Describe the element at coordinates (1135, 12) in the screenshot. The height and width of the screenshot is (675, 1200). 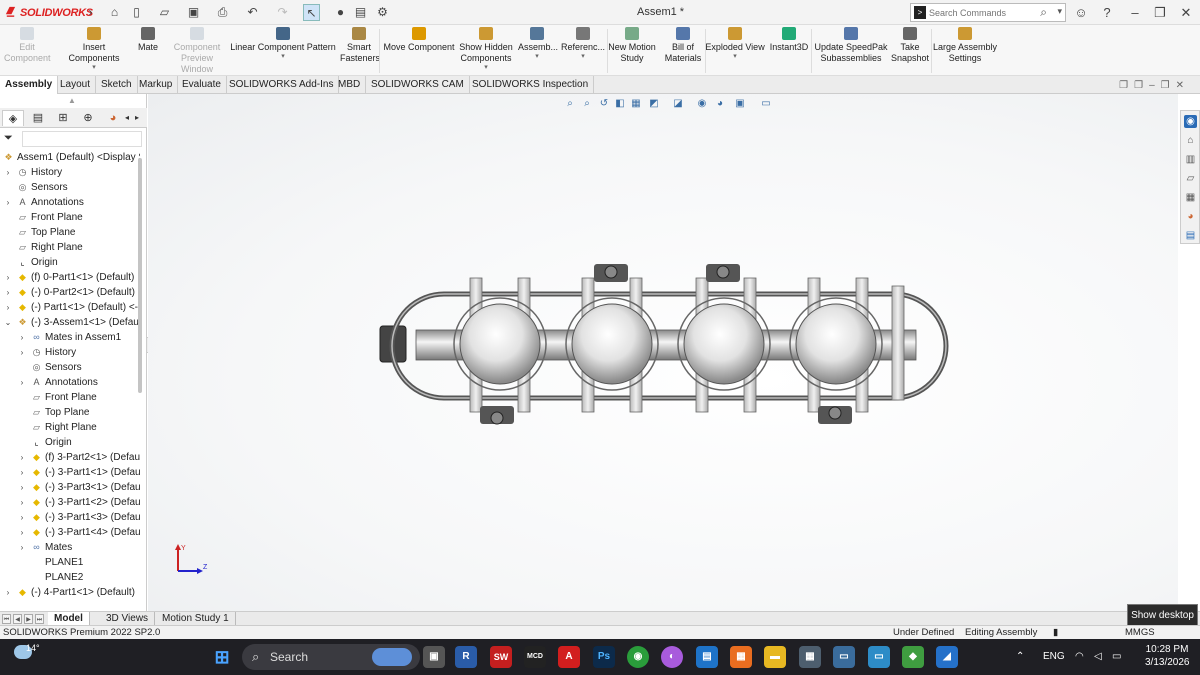
I see `minimize-icon: –` at that location.